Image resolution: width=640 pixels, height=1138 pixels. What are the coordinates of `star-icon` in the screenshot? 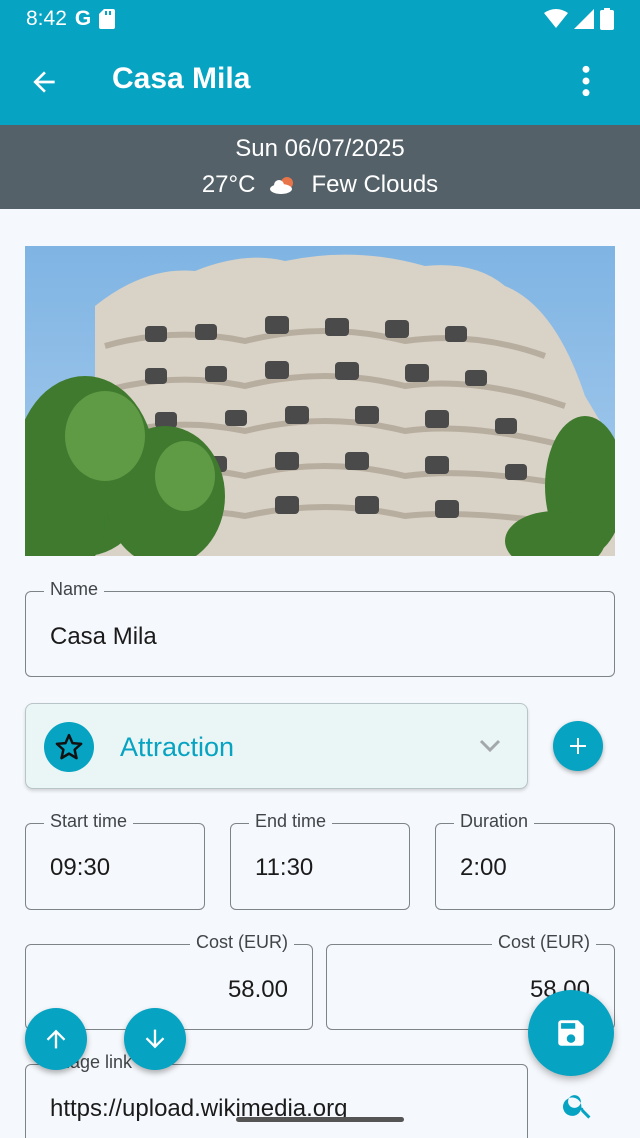 It's located at (69, 746).